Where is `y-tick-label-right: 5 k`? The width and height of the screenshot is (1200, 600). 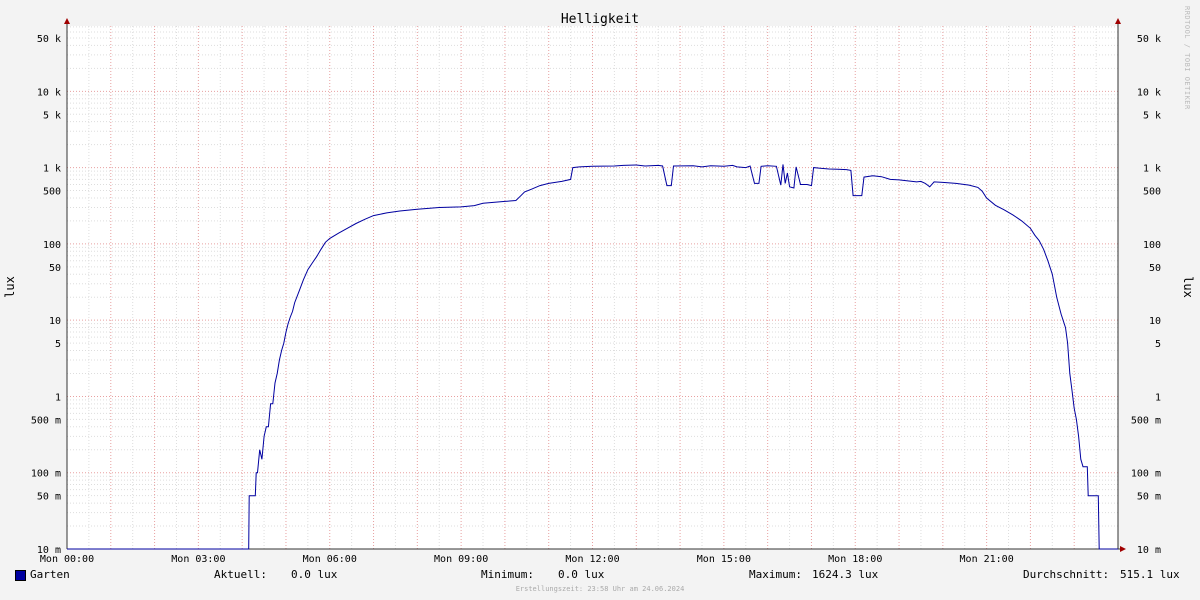
y-tick-label-right: 5 k is located at coordinates (1152, 115).